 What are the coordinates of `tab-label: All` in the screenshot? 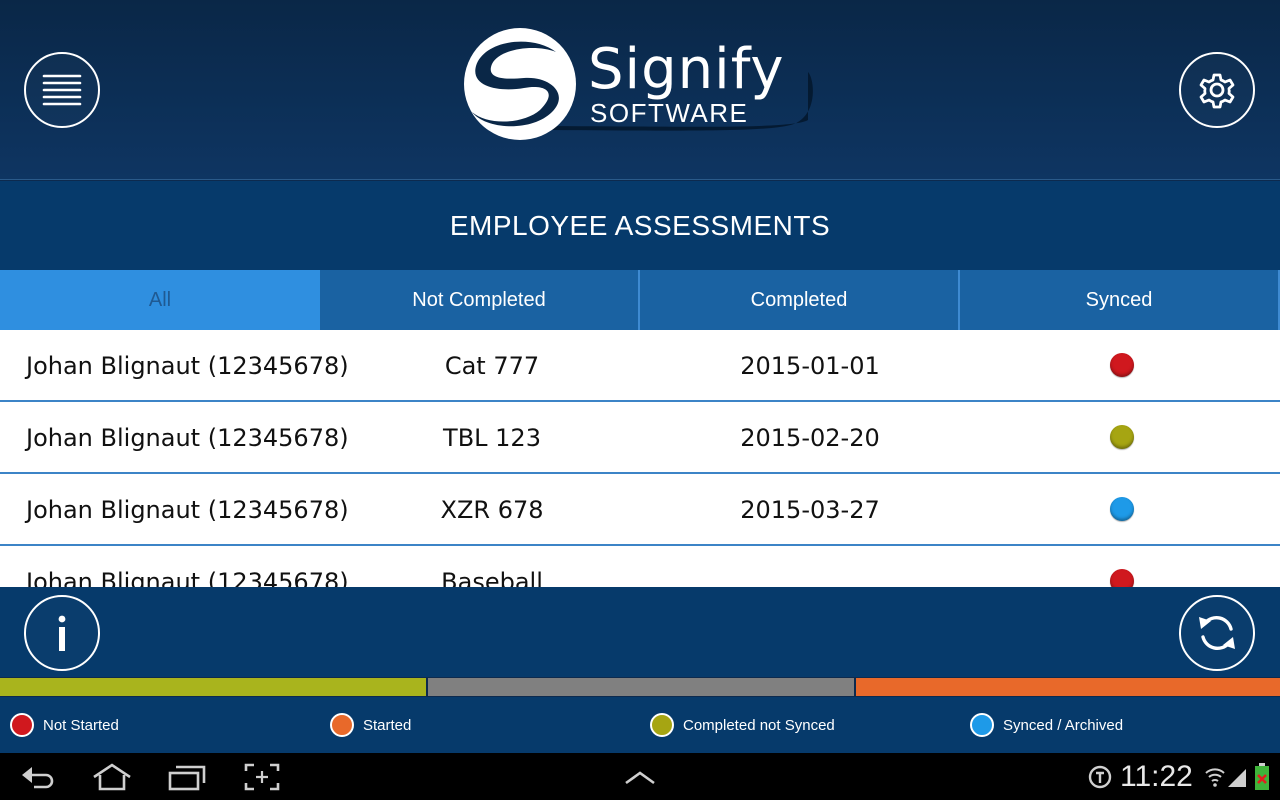 It's located at (160, 299).